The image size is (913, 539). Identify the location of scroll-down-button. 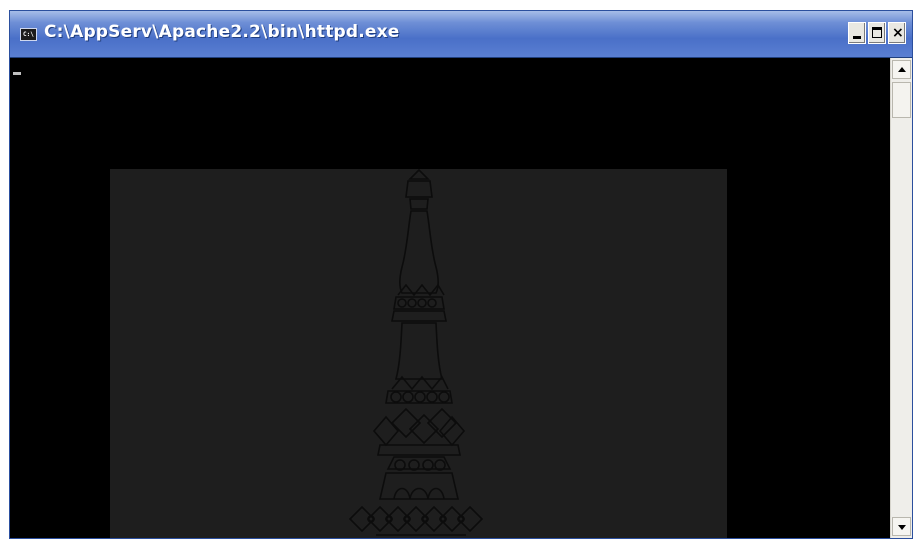
(901, 526).